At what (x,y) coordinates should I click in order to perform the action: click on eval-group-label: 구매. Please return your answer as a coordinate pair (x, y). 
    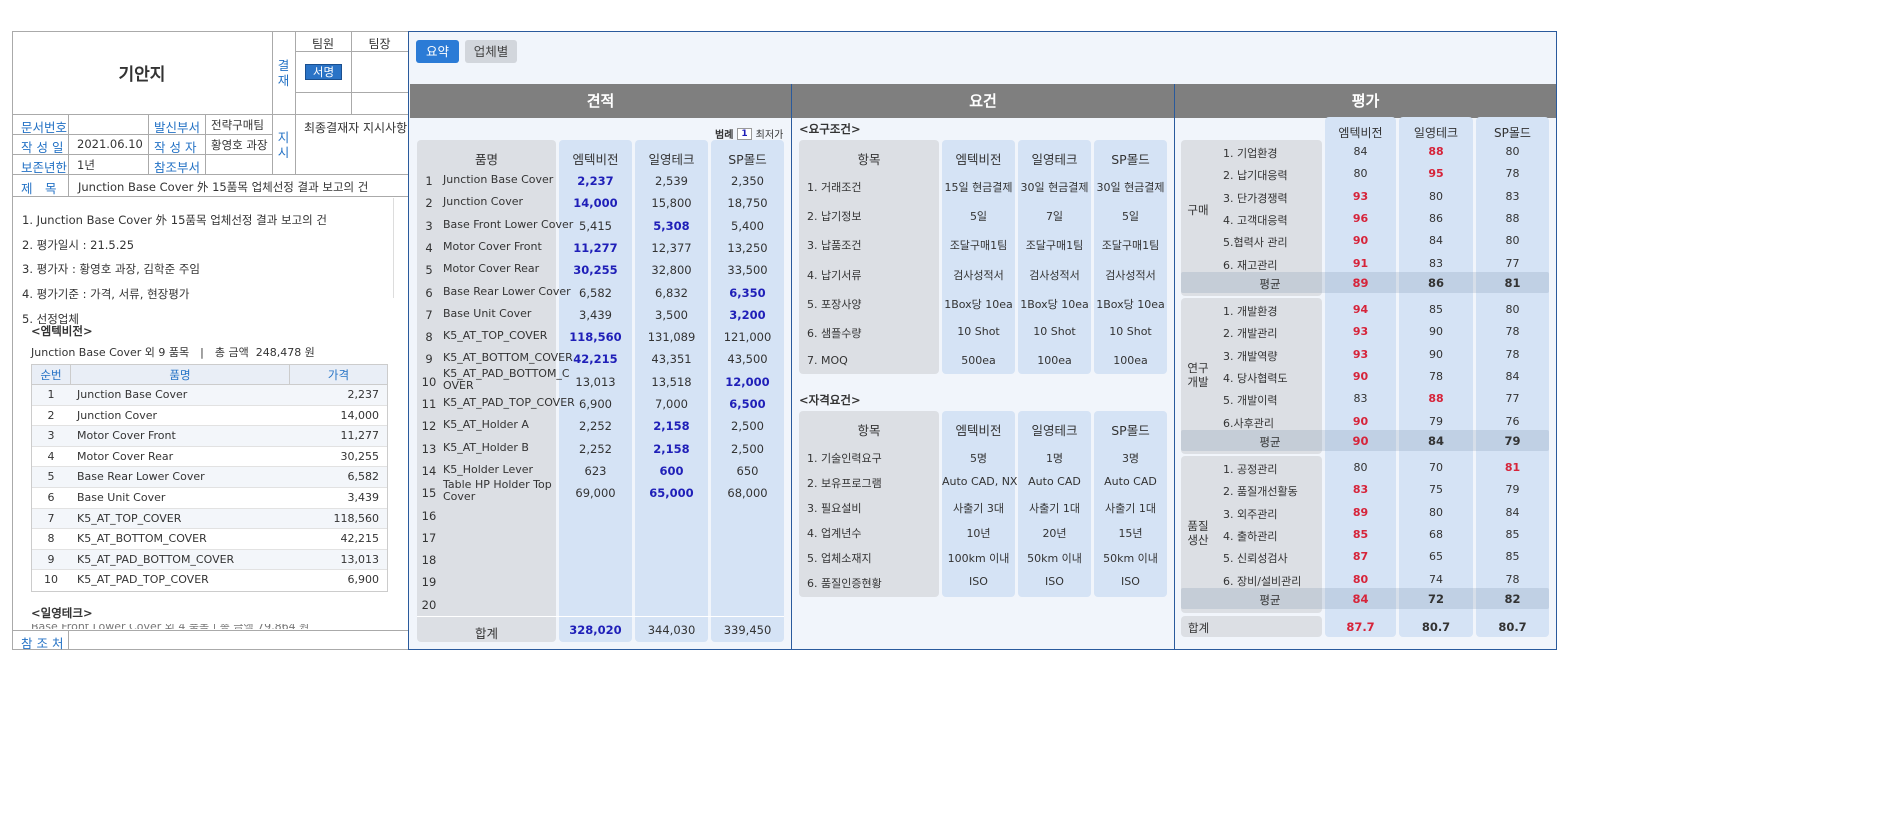
    Looking at the image, I should click on (1198, 210).